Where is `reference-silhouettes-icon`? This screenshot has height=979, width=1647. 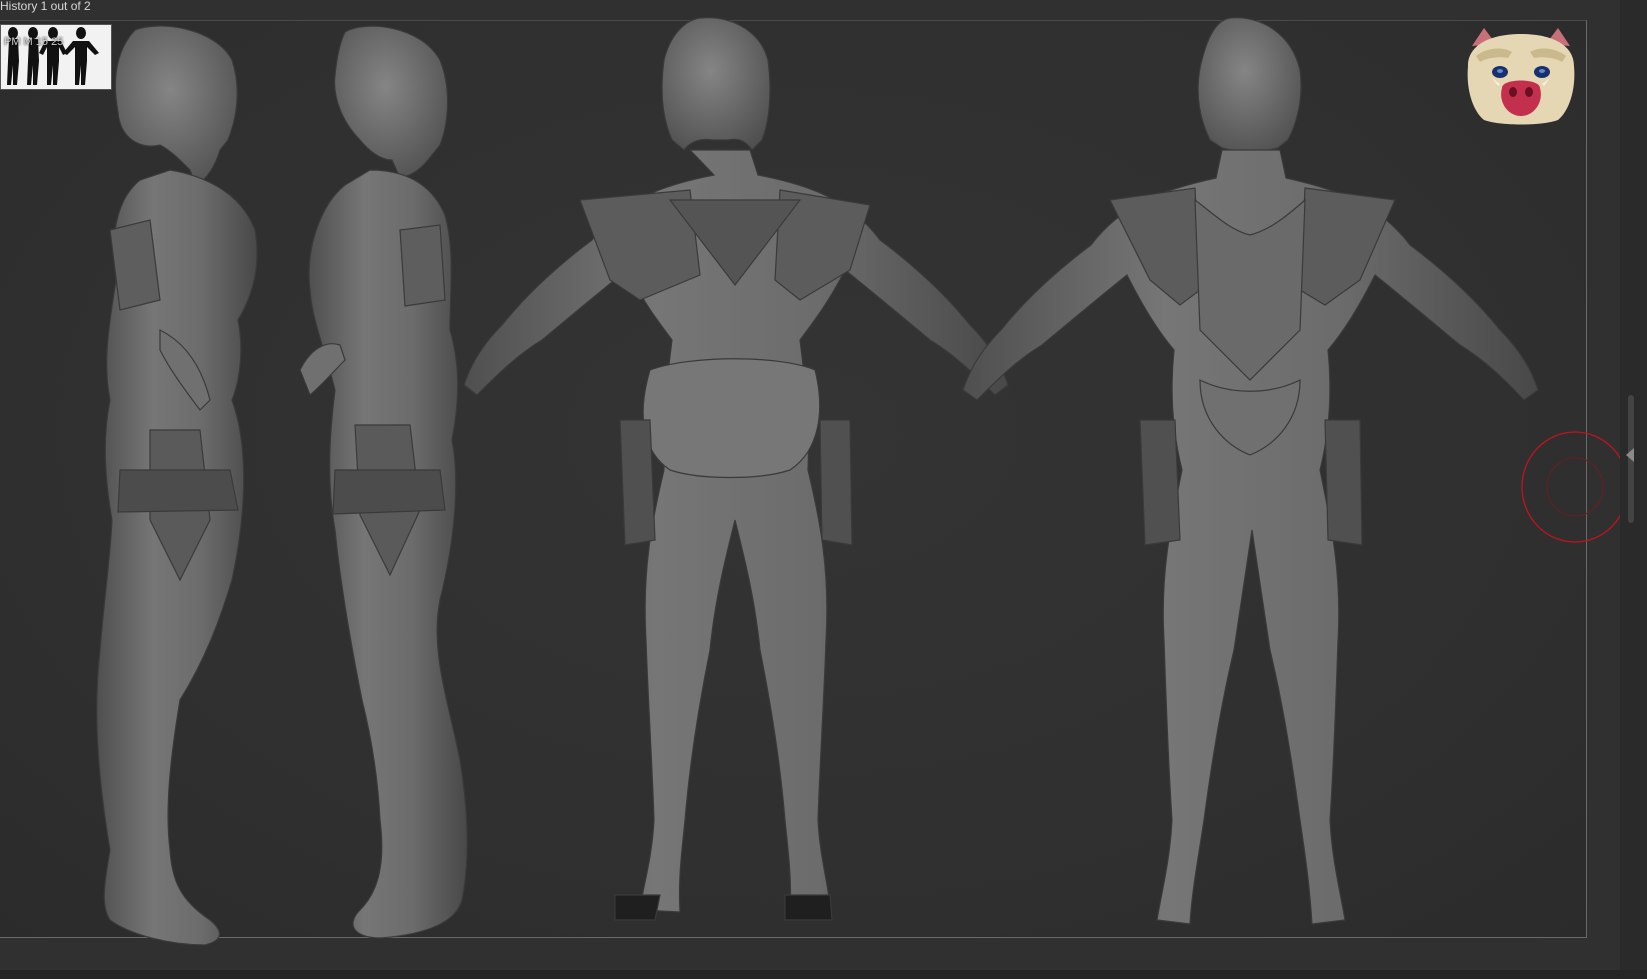
reference-silhouettes-icon is located at coordinates (53, 56).